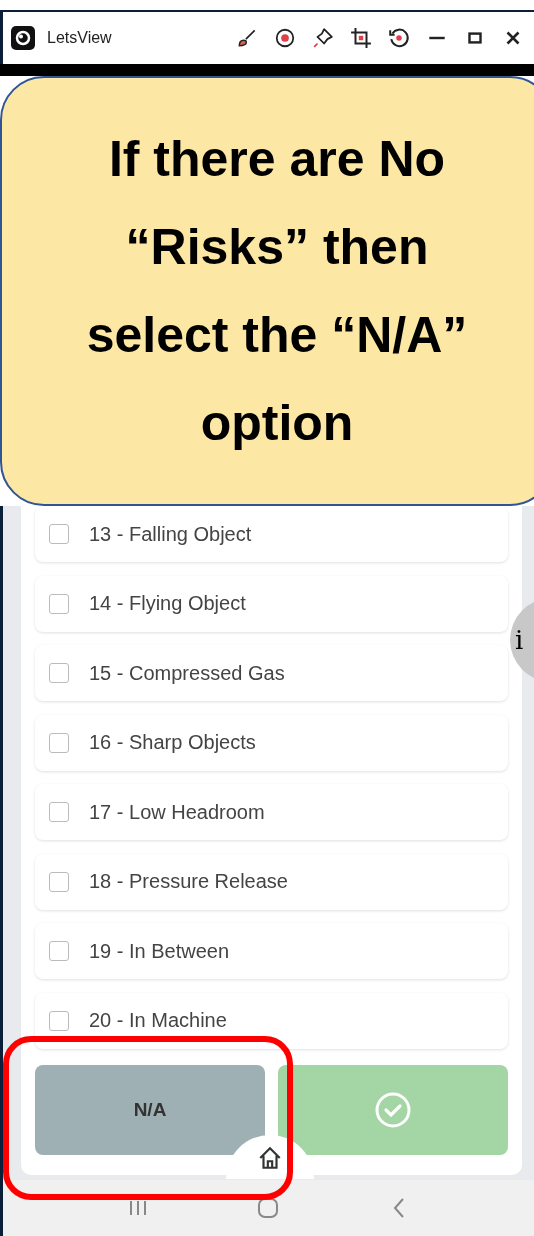 The image size is (534, 1236). I want to click on hazard-option: 17 - Low Headroom, so click(271, 812).